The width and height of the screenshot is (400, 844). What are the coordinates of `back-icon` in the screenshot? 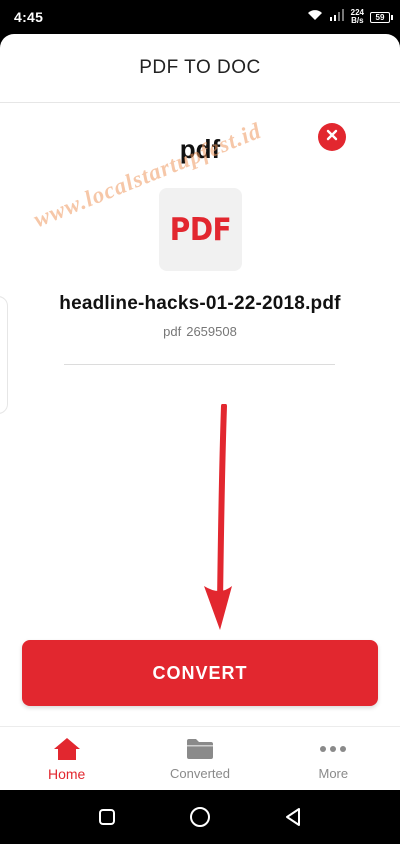 It's located at (293, 817).